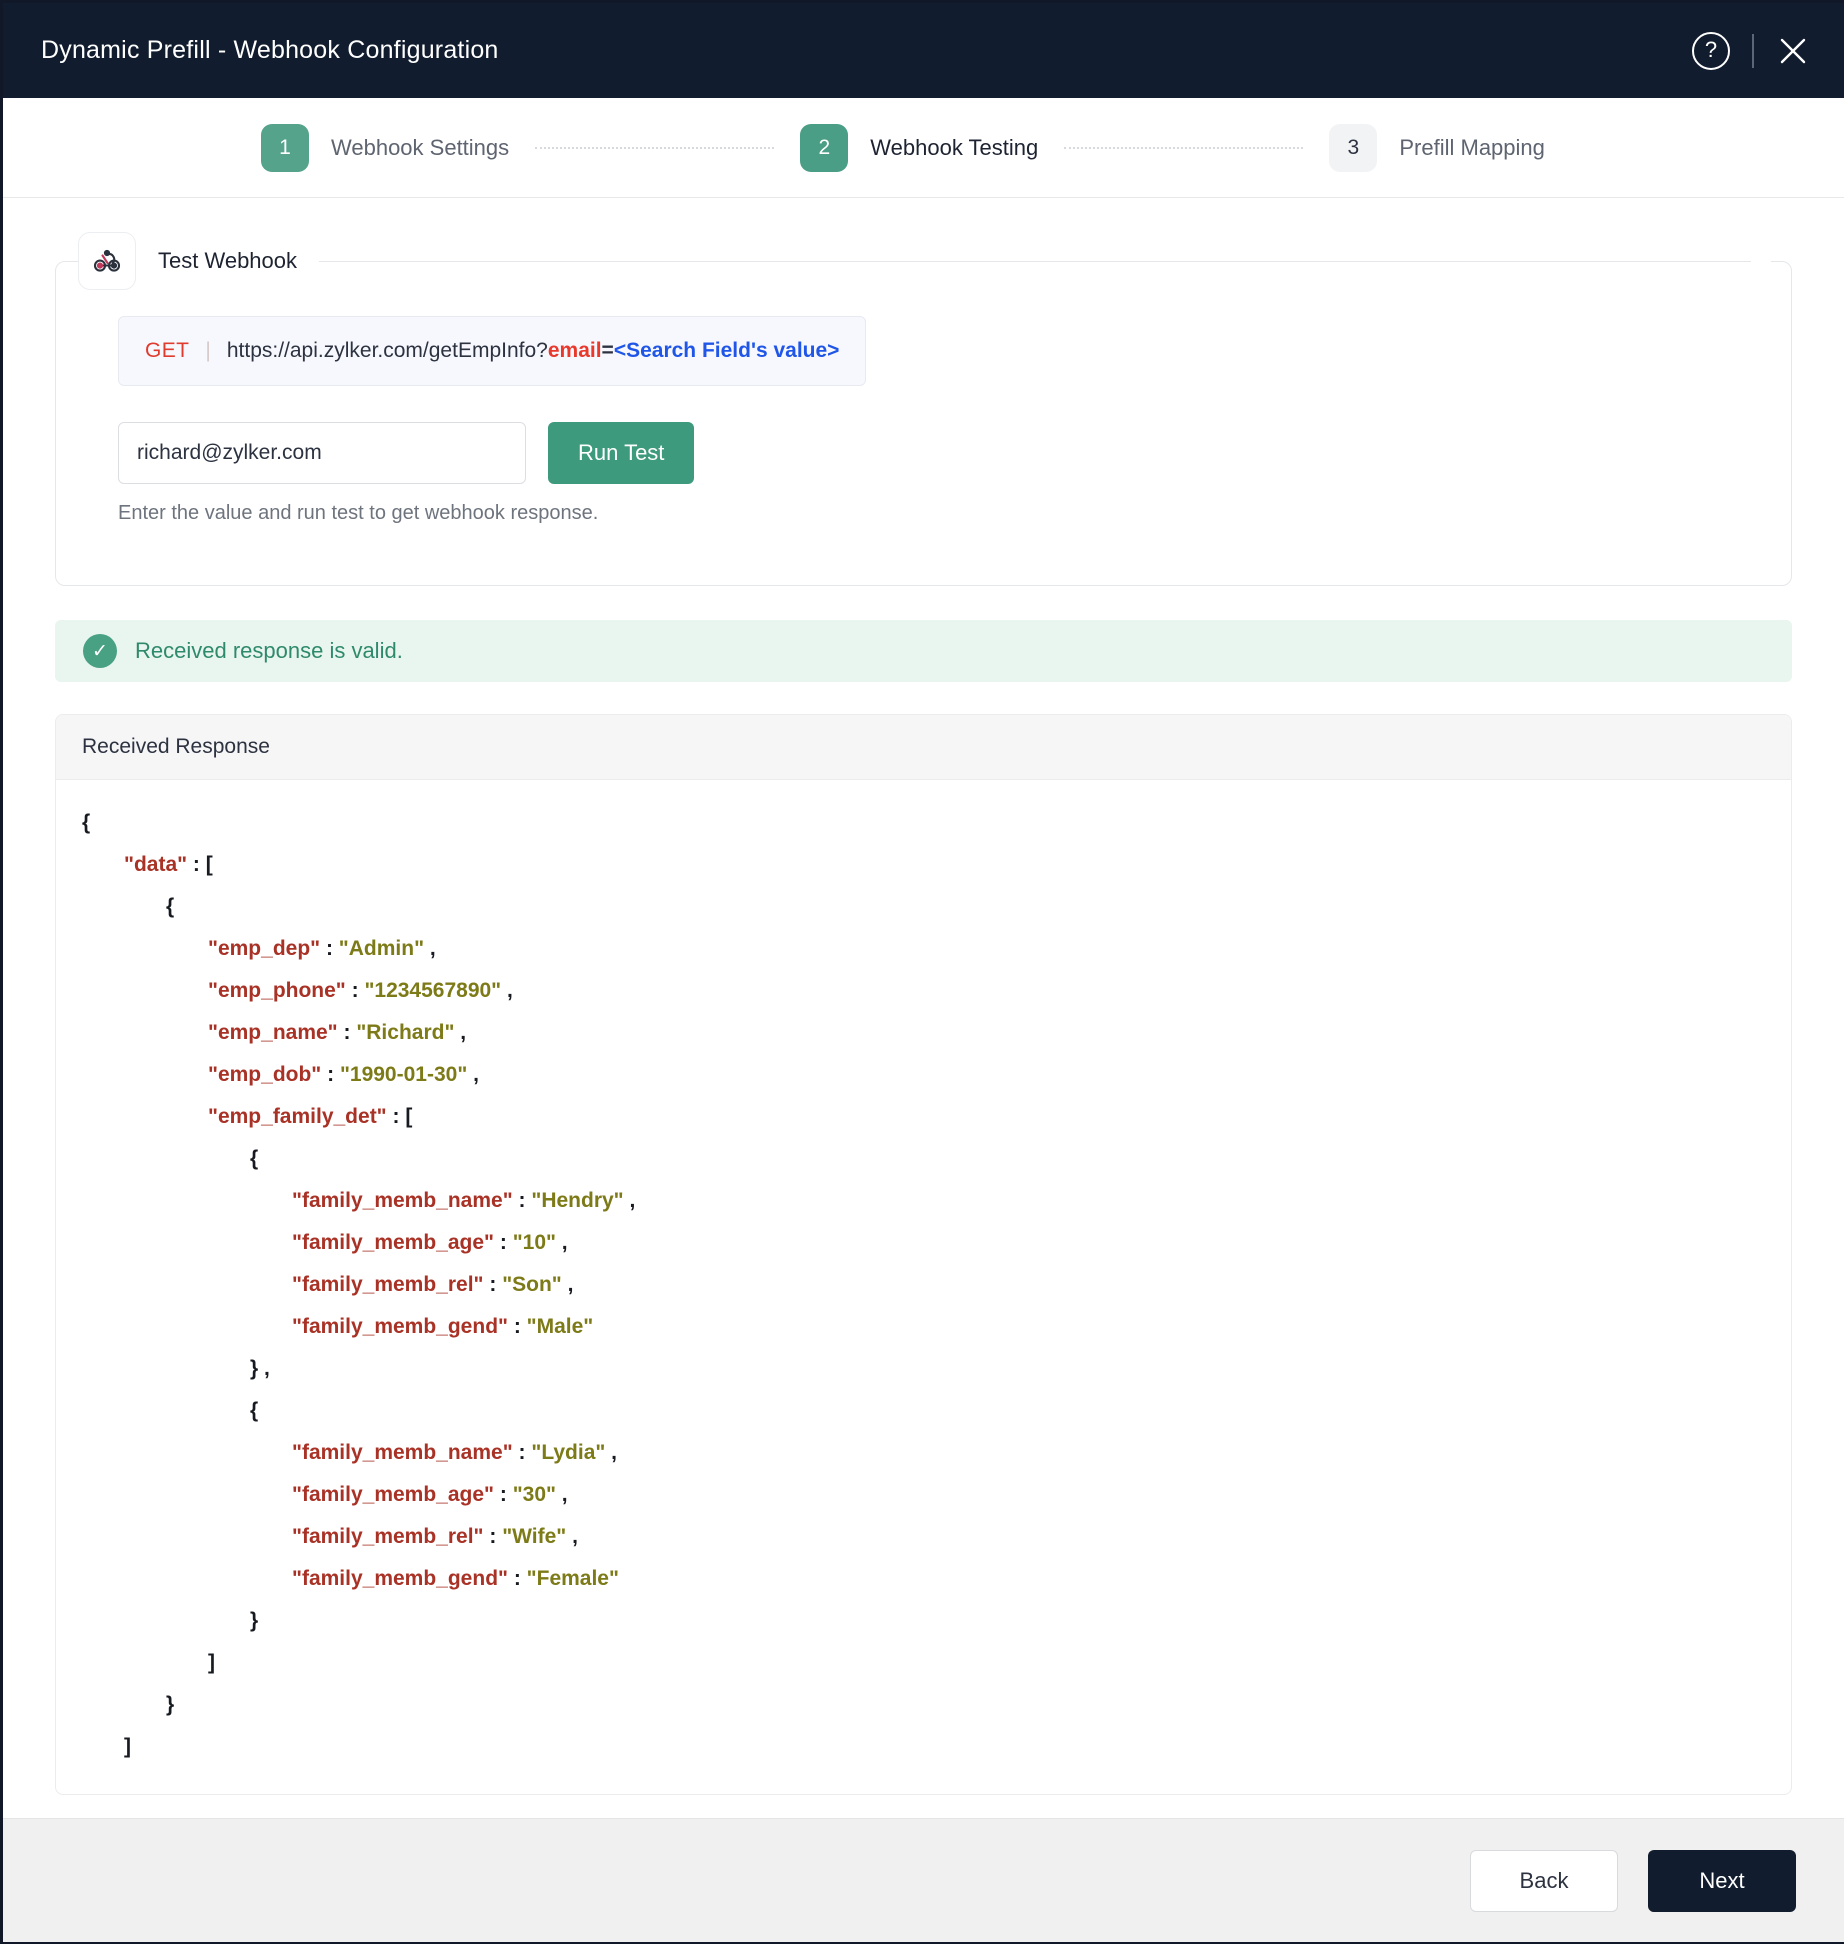  Describe the element at coordinates (574, 350) in the screenshot. I see `request-param-name: email` at that location.